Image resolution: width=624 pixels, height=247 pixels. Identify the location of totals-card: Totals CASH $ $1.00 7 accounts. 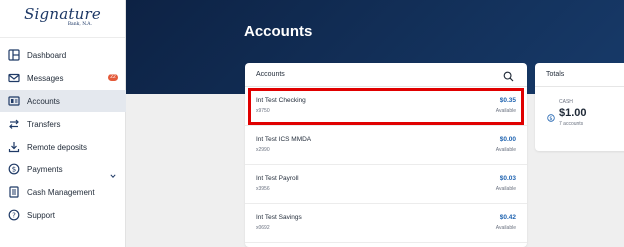
(579, 107).